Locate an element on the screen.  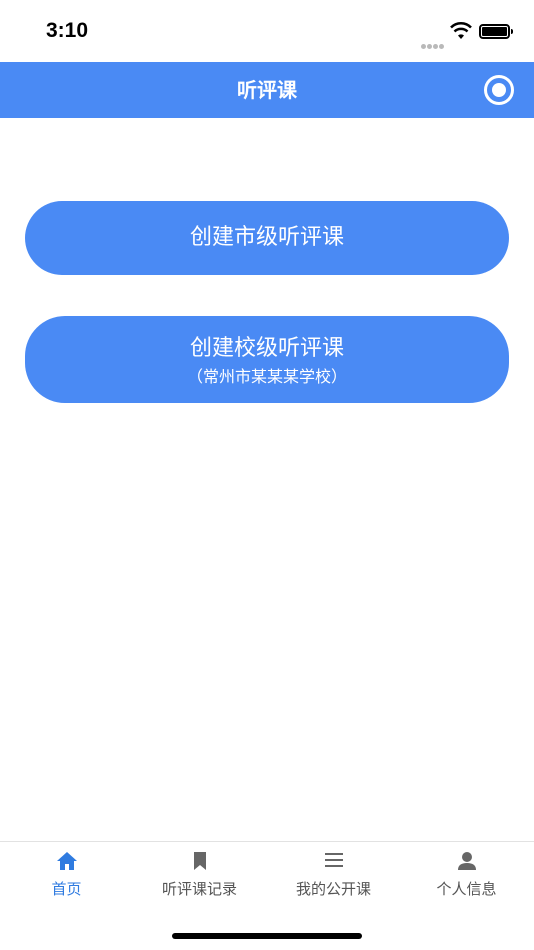
tab-my-open-lessons: 我的公开课 is located at coordinates (333, 872).